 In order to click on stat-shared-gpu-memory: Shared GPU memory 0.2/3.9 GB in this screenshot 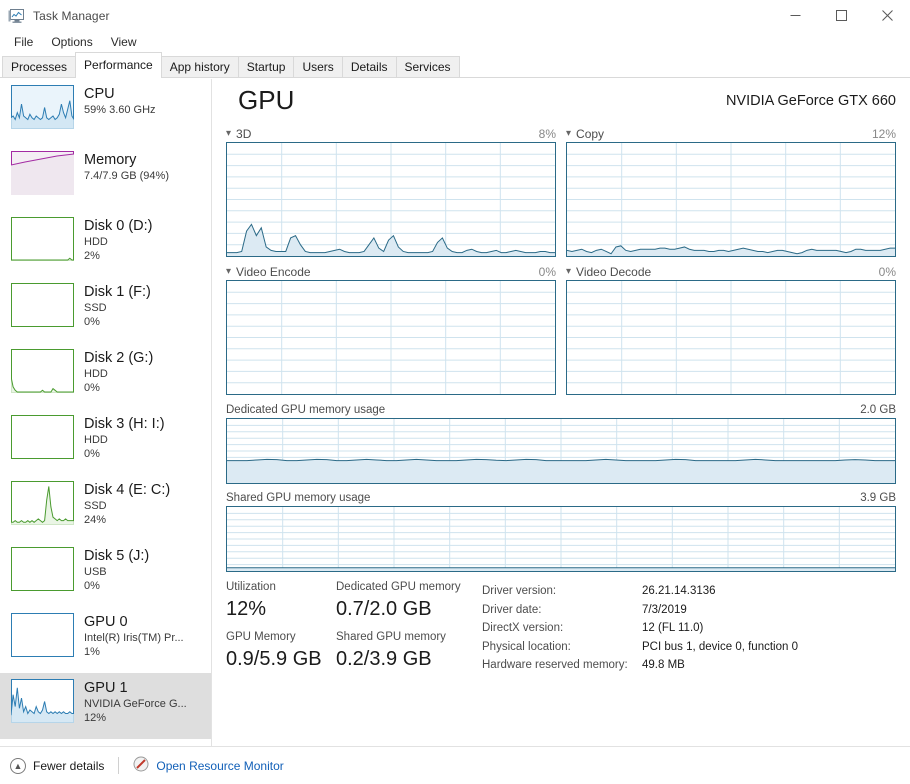, I will do `click(391, 652)`.